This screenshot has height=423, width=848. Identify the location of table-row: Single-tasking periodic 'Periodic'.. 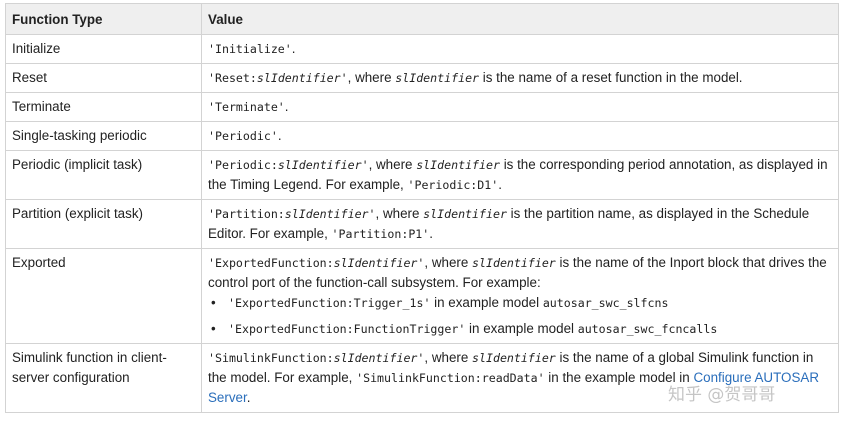
(422, 136).